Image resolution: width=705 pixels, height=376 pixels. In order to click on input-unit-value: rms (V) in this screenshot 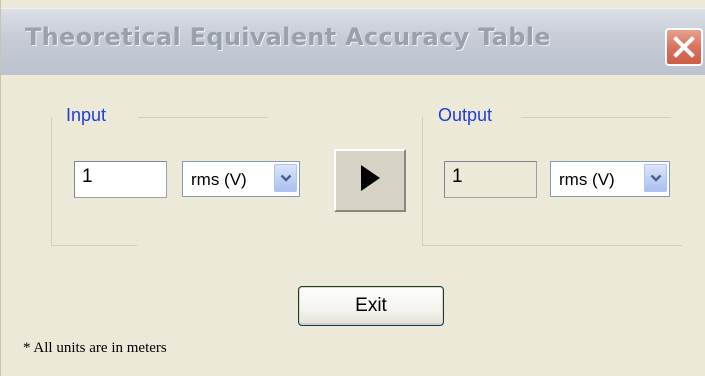, I will do `click(219, 179)`.